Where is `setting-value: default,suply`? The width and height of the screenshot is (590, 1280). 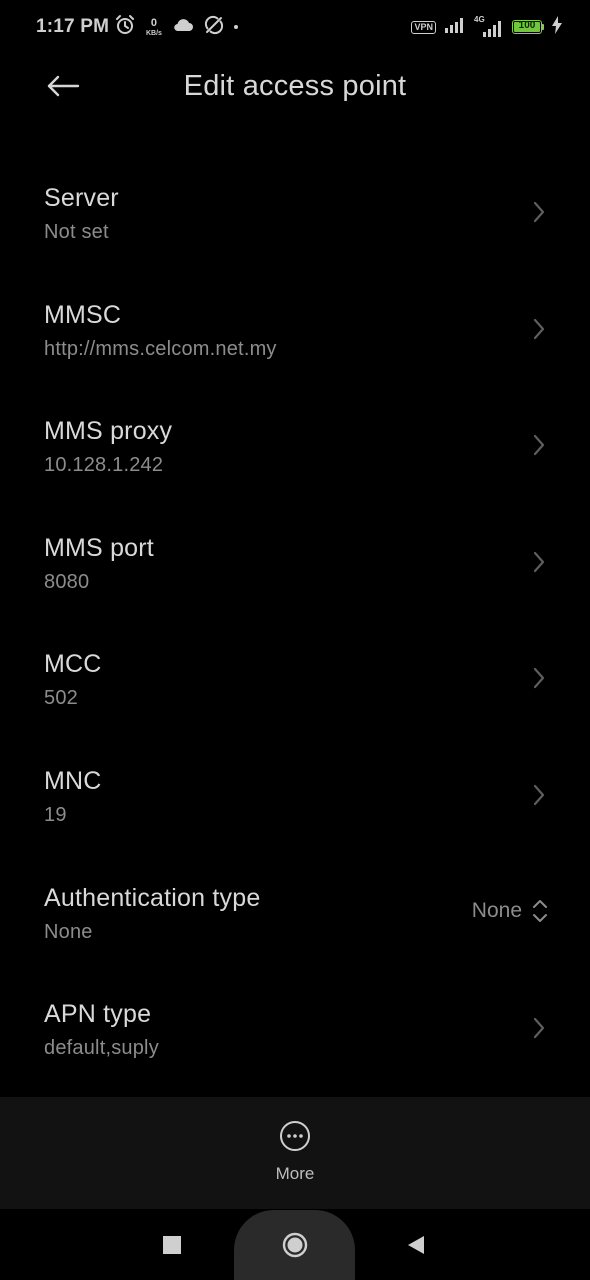
setting-value: default,suply is located at coordinates (101, 1048).